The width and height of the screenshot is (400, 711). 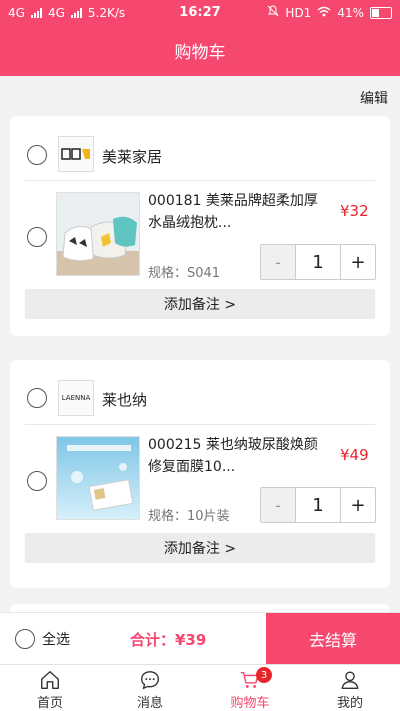 What do you see at coordinates (349, 703) in the screenshot?
I see `tab-label: 我的` at bounding box center [349, 703].